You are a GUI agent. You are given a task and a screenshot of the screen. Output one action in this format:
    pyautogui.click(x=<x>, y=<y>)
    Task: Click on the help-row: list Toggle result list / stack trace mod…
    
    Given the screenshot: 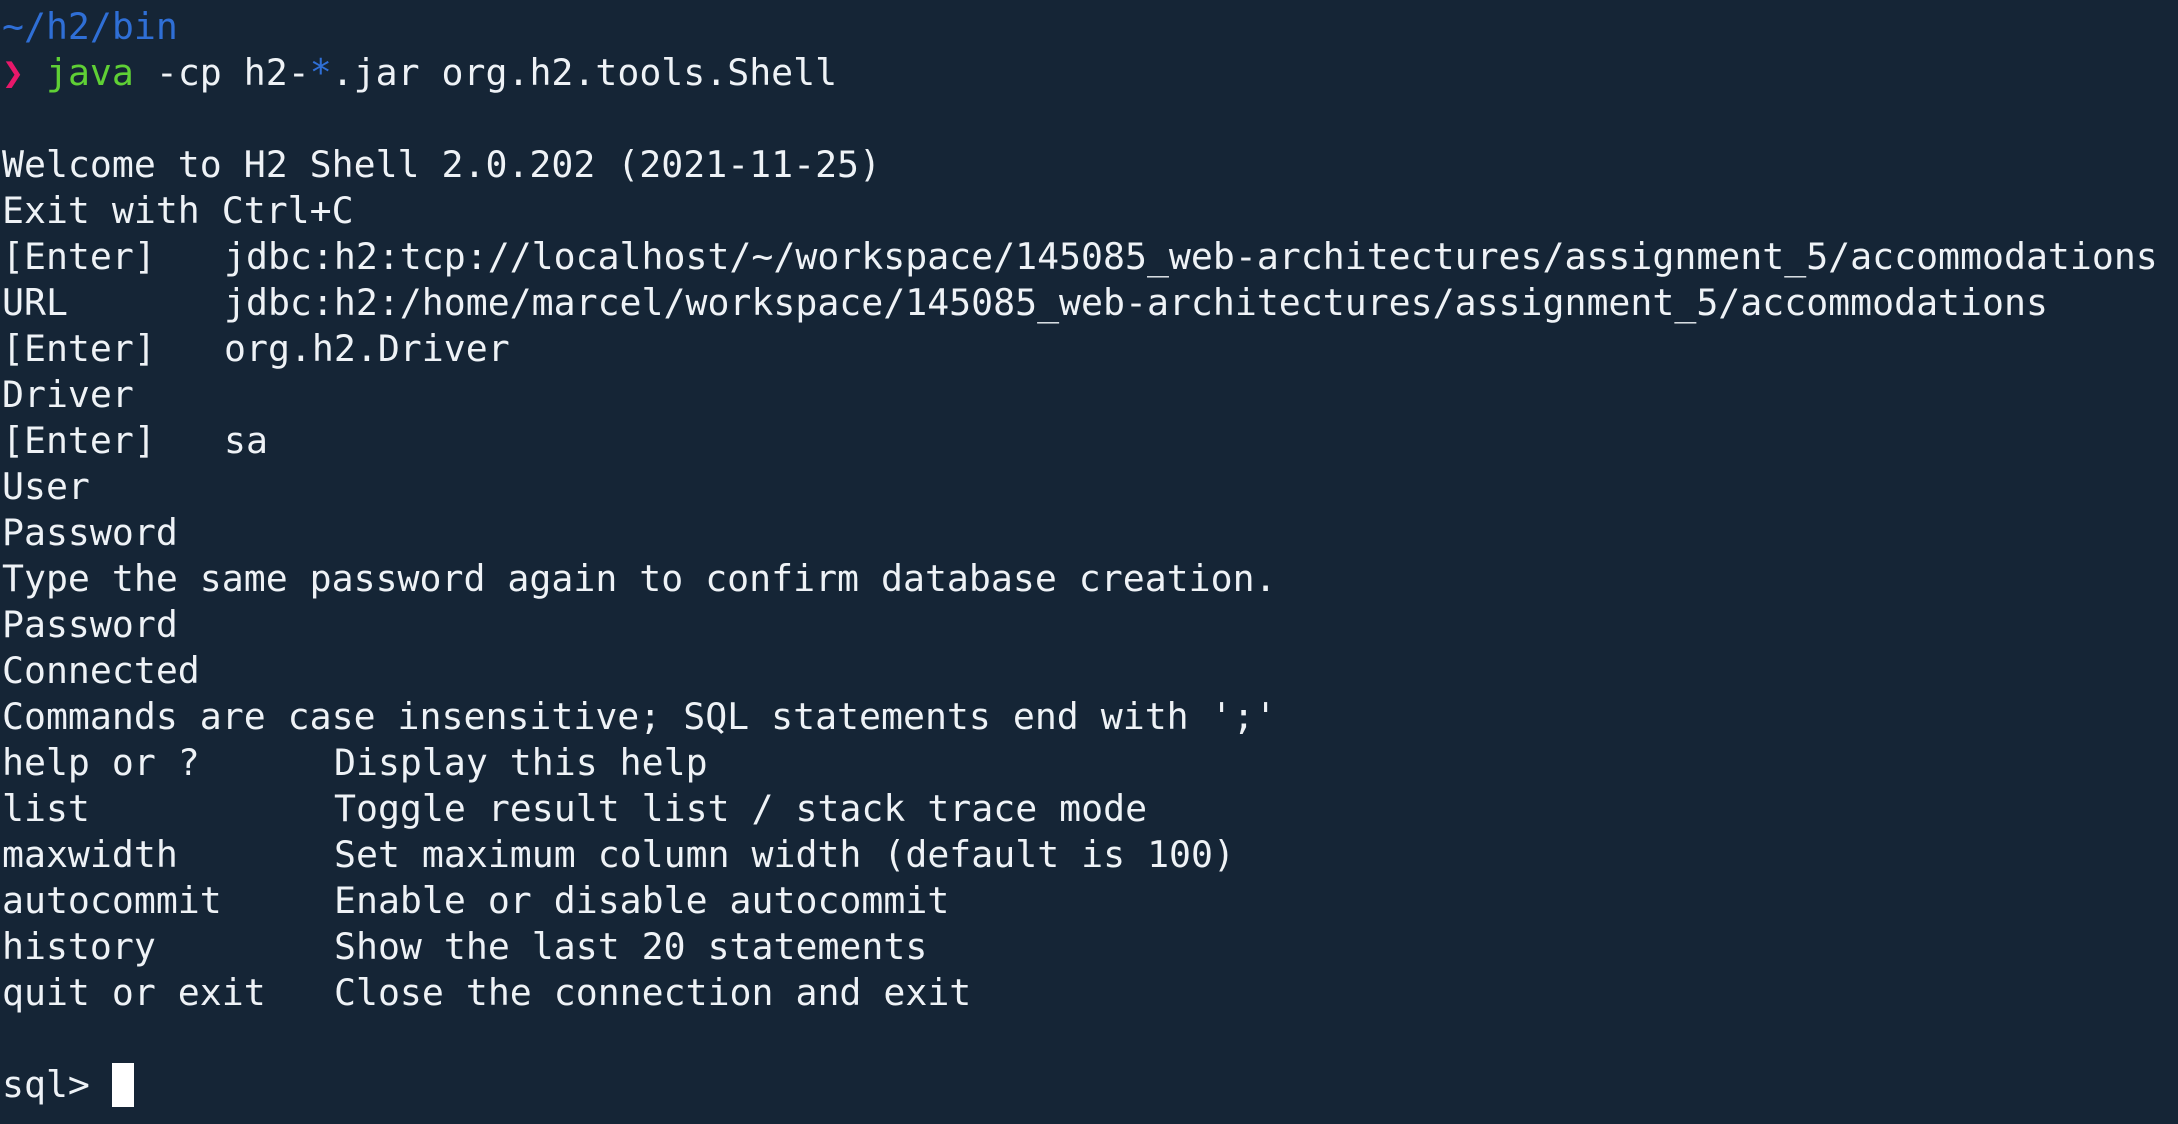 What is the action you would take?
    pyautogui.click(x=574, y=809)
    